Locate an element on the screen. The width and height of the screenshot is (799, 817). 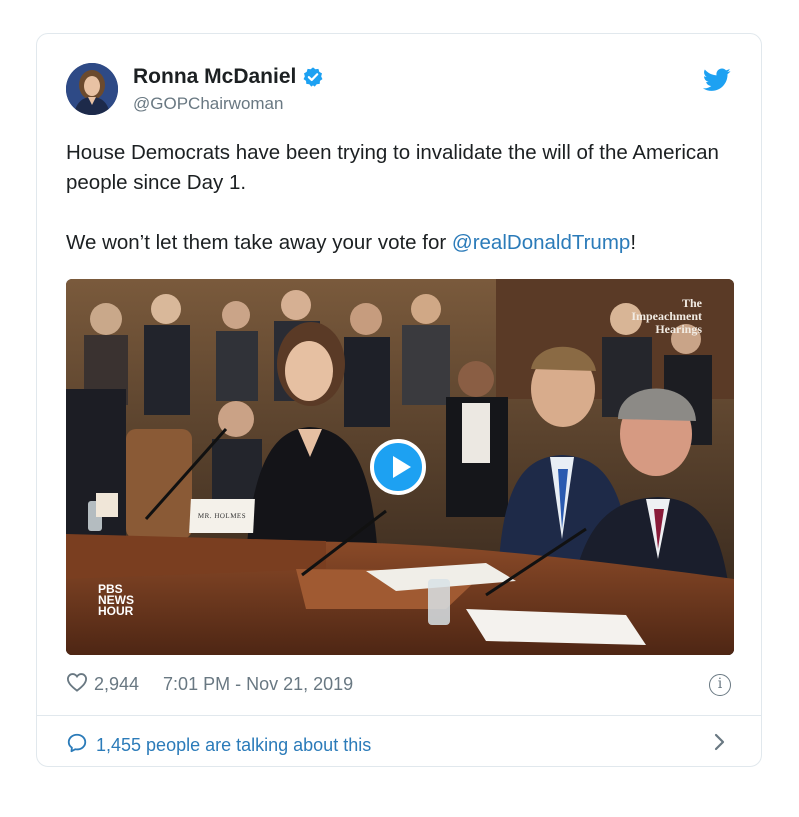
author-name: Ronna McDaniel is located at coordinates (228, 77).